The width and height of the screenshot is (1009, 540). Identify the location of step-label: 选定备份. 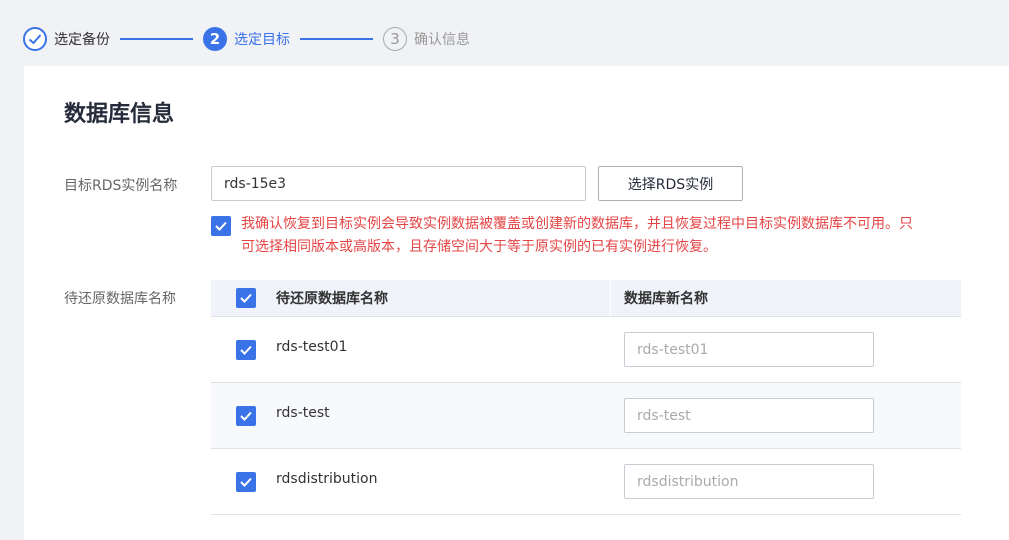
(82, 40).